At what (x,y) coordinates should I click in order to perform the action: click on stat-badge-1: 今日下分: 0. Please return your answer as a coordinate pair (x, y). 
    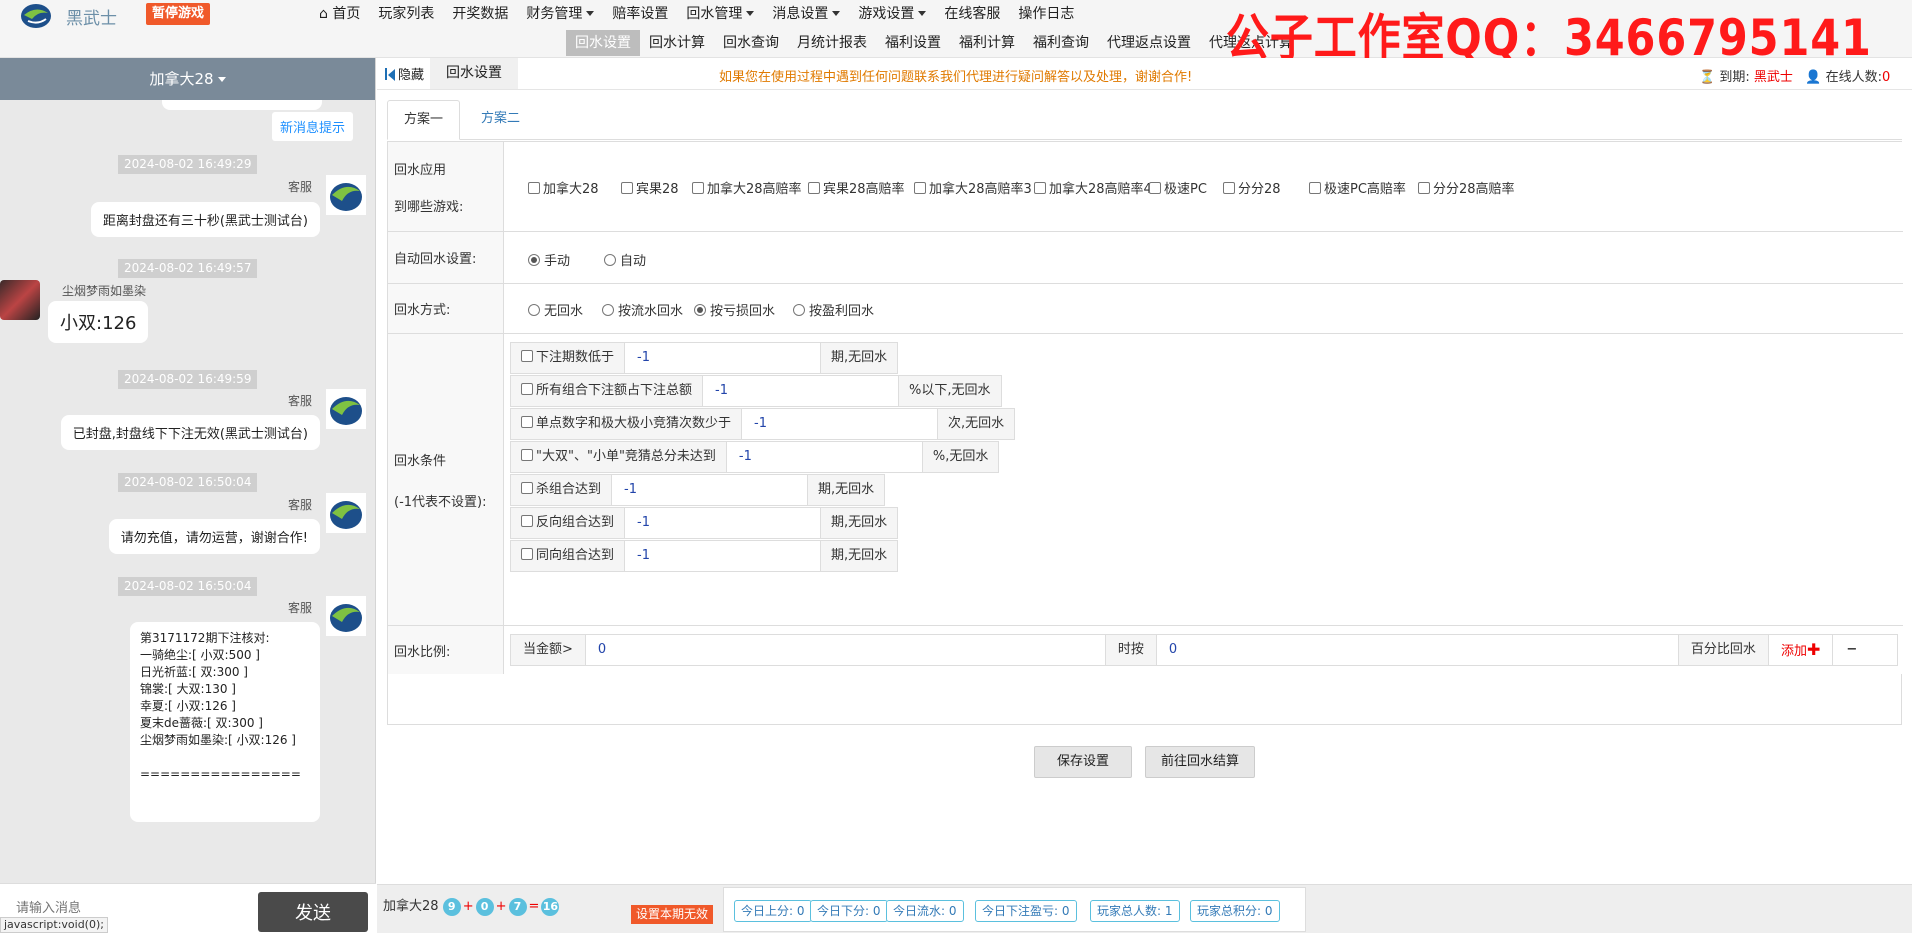
    Looking at the image, I should click on (849, 911).